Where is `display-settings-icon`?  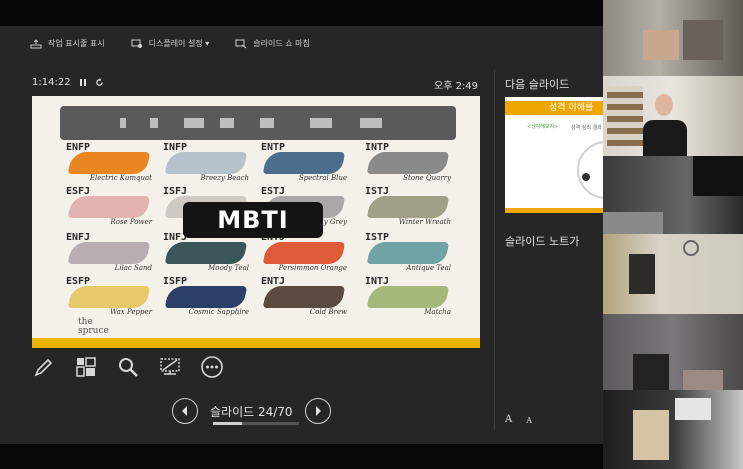
display-settings-icon is located at coordinates (136, 43).